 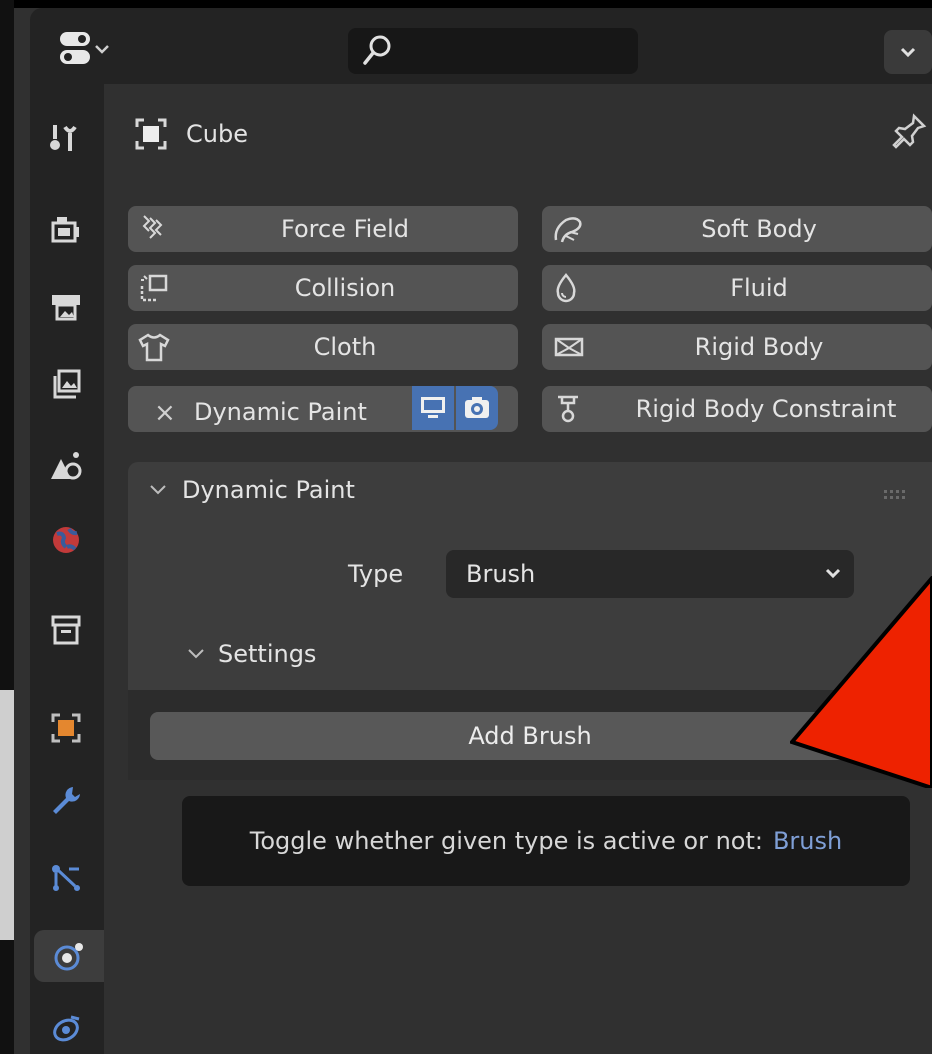 I want to click on properties-editor-icon, so click(x=84, y=48).